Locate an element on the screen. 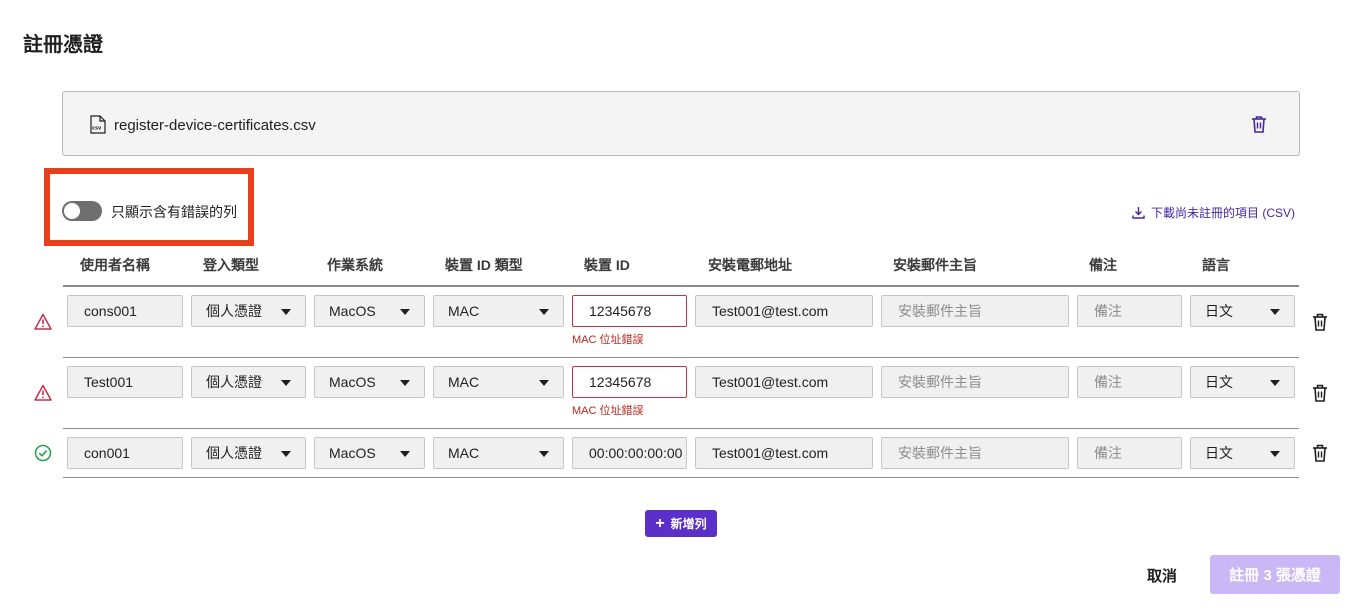 This screenshot has height=616, width=1358. column-header-install-email: 安裝電郵地址 is located at coordinates (750, 265).